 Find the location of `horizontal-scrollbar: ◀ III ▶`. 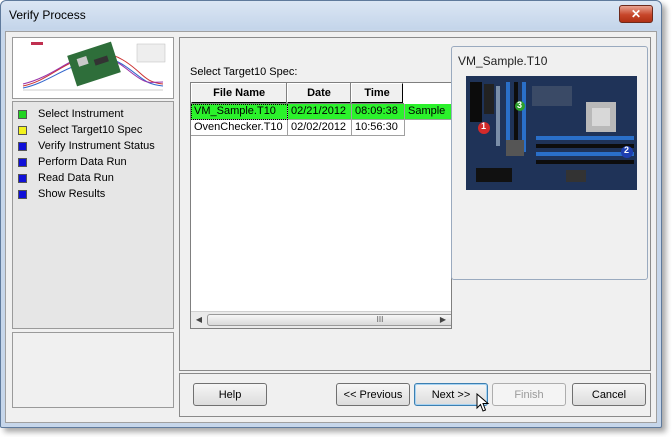

horizontal-scrollbar: ◀ III ▶ is located at coordinates (321, 319).